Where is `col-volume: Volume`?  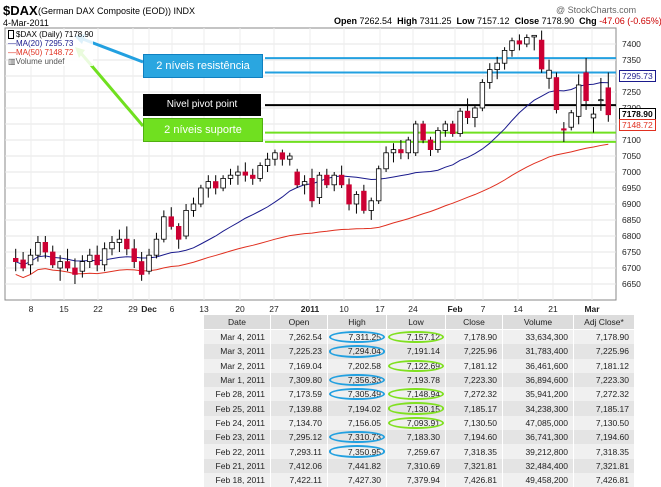
col-volume: Volume is located at coordinates (538, 322).